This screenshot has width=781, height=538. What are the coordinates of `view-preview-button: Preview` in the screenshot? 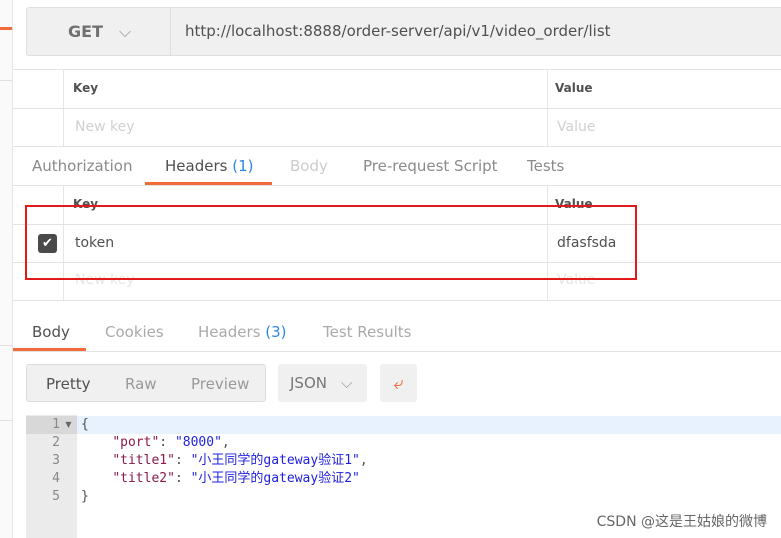 It's located at (220, 384).